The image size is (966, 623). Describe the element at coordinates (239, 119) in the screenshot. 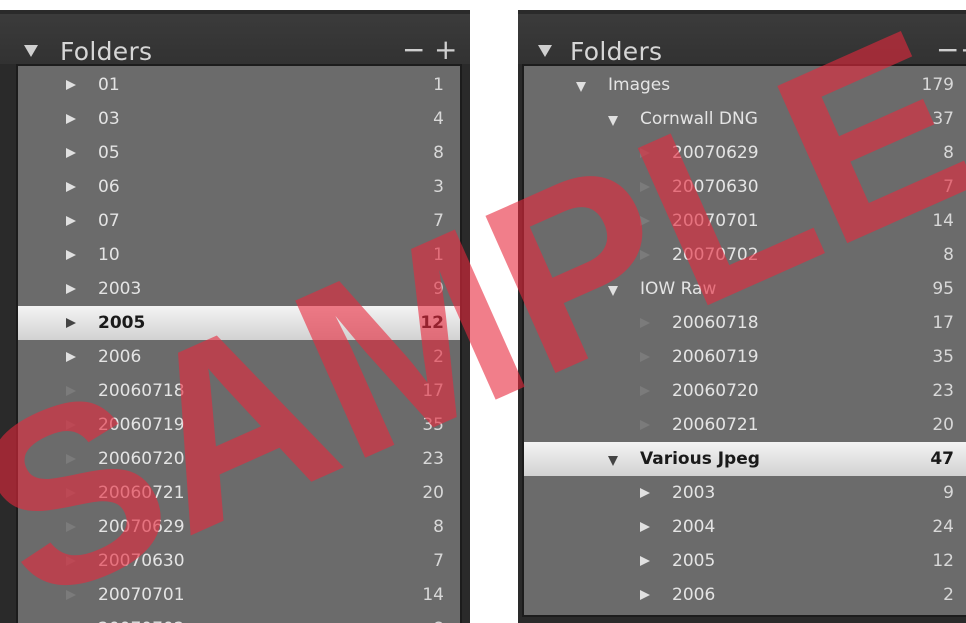

I see `folder-row: 03 4` at that location.